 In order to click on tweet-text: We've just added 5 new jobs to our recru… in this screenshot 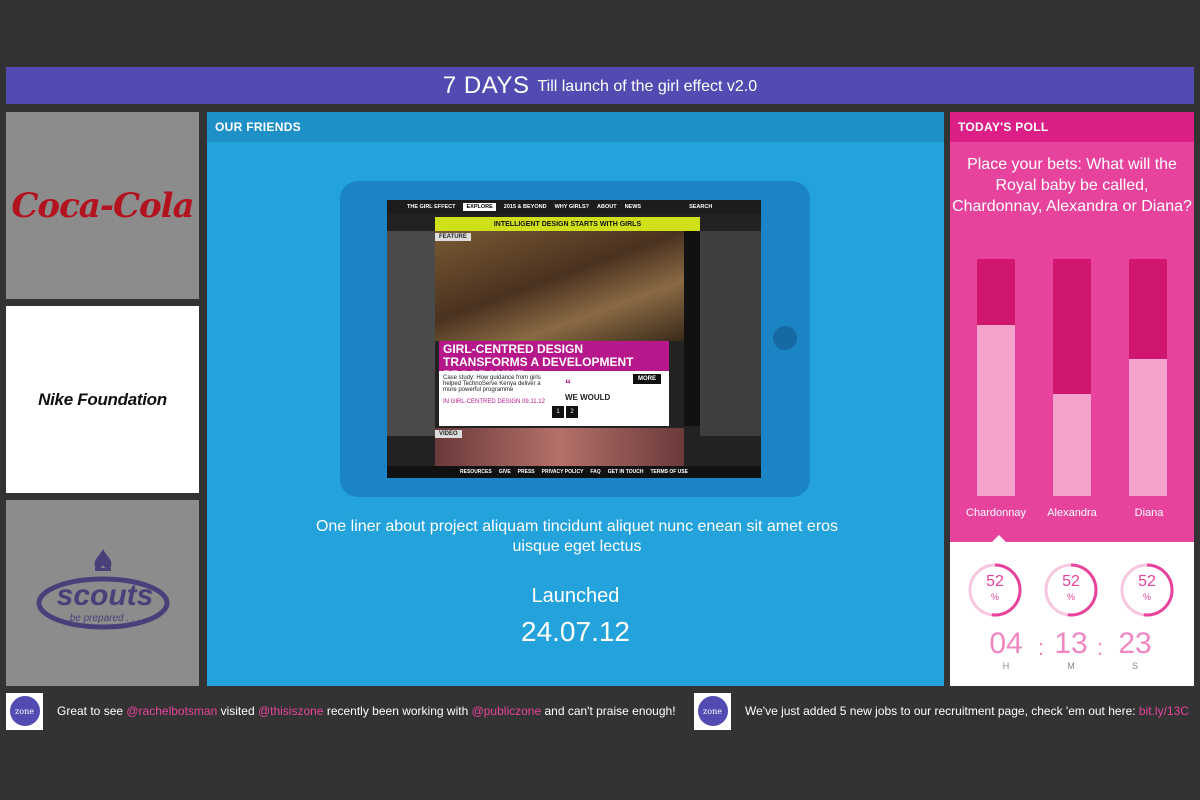, I will do `click(967, 711)`.